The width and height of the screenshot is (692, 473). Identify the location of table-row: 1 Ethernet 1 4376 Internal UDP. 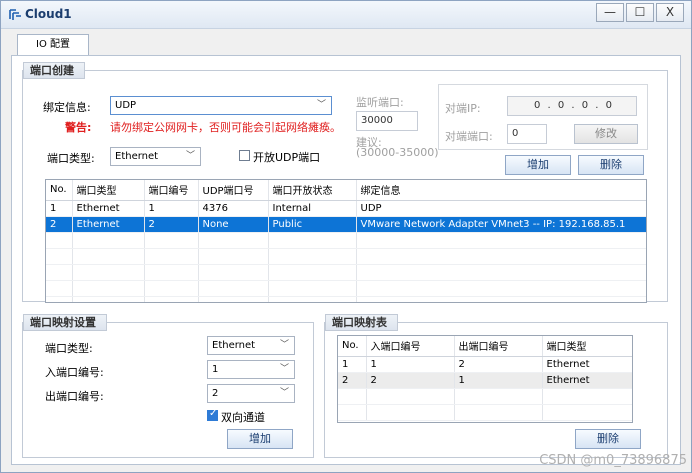
(346, 208).